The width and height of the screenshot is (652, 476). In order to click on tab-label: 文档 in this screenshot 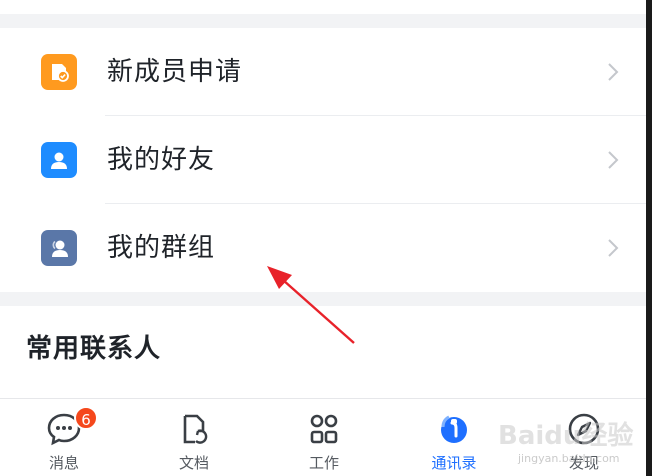, I will do `click(193, 463)`.